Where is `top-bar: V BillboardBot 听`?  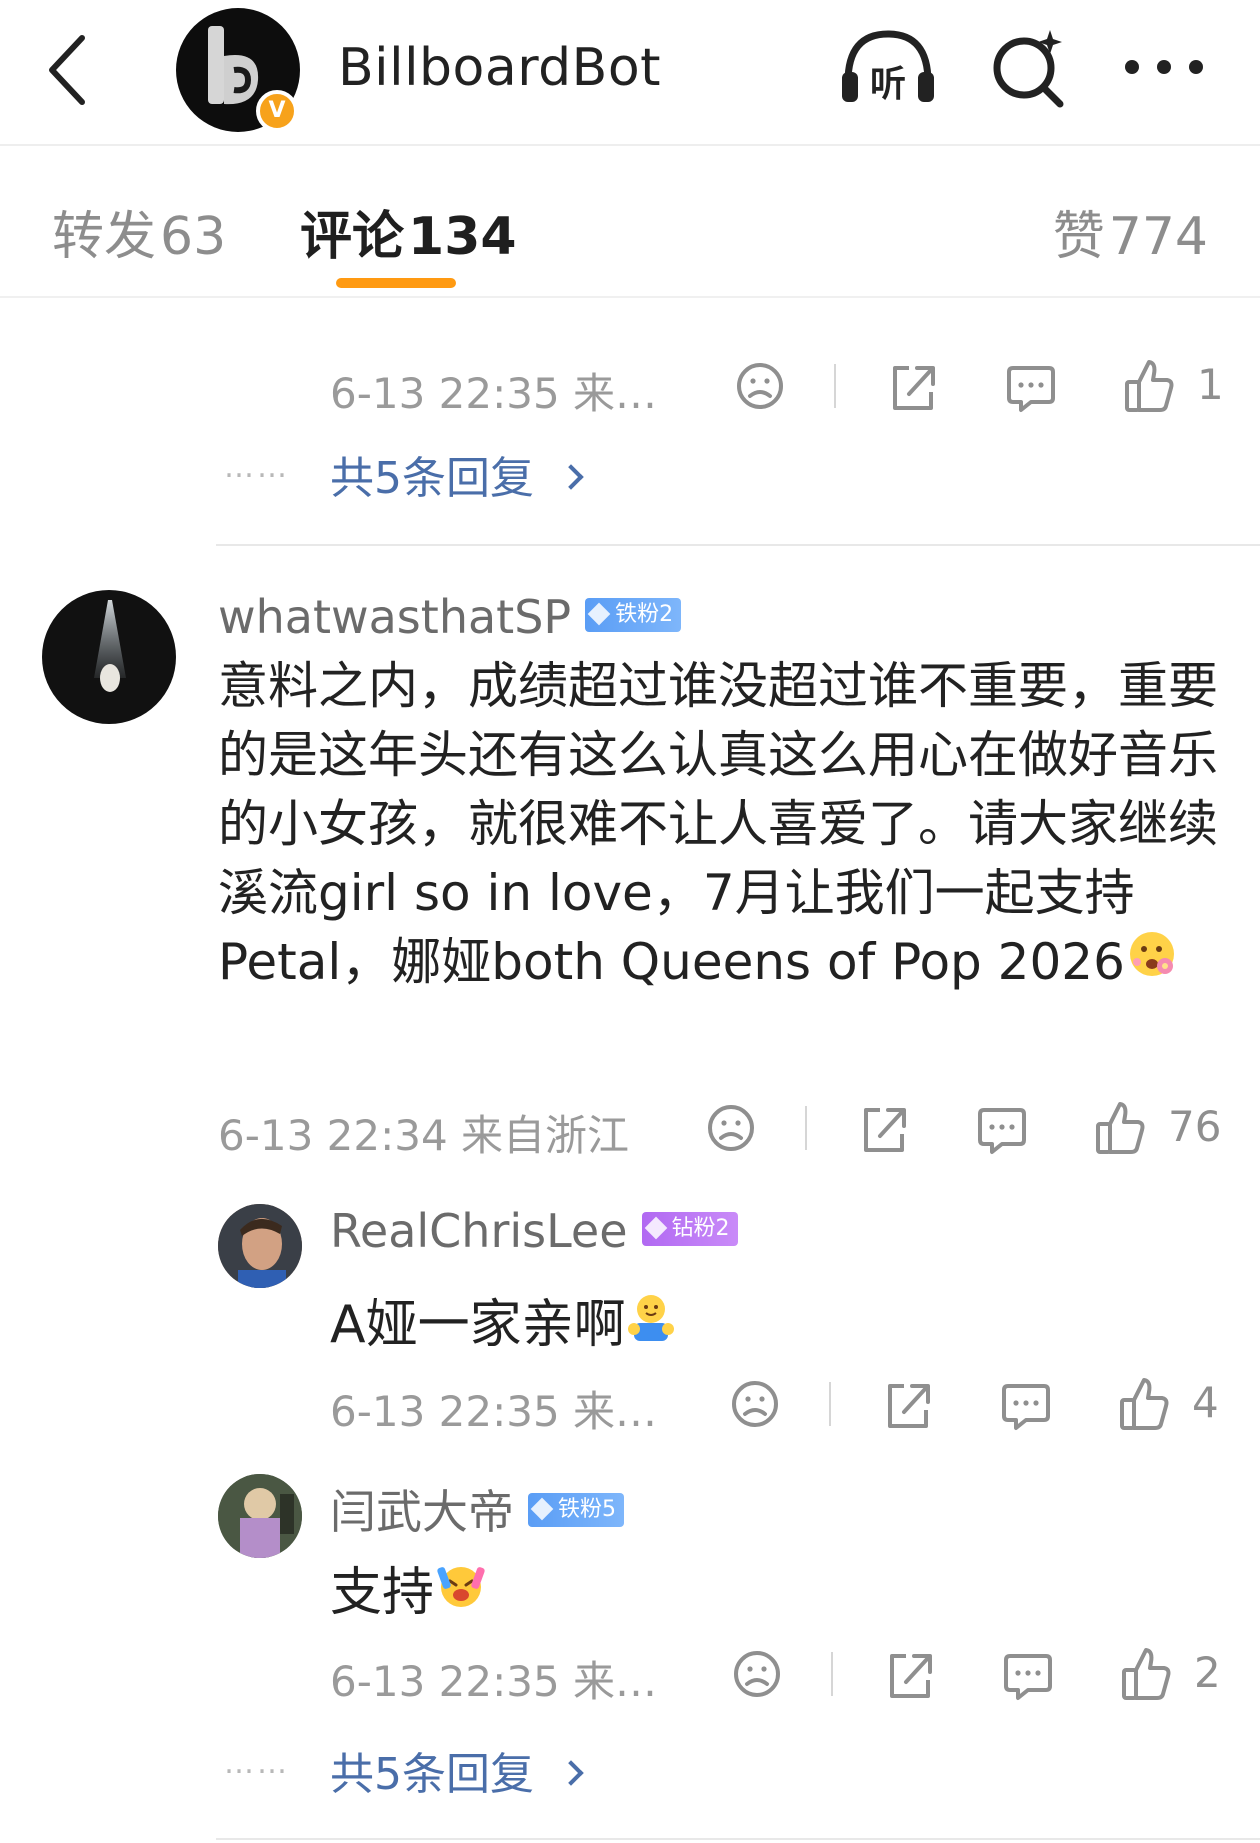 top-bar: V BillboardBot 听 is located at coordinates (630, 73).